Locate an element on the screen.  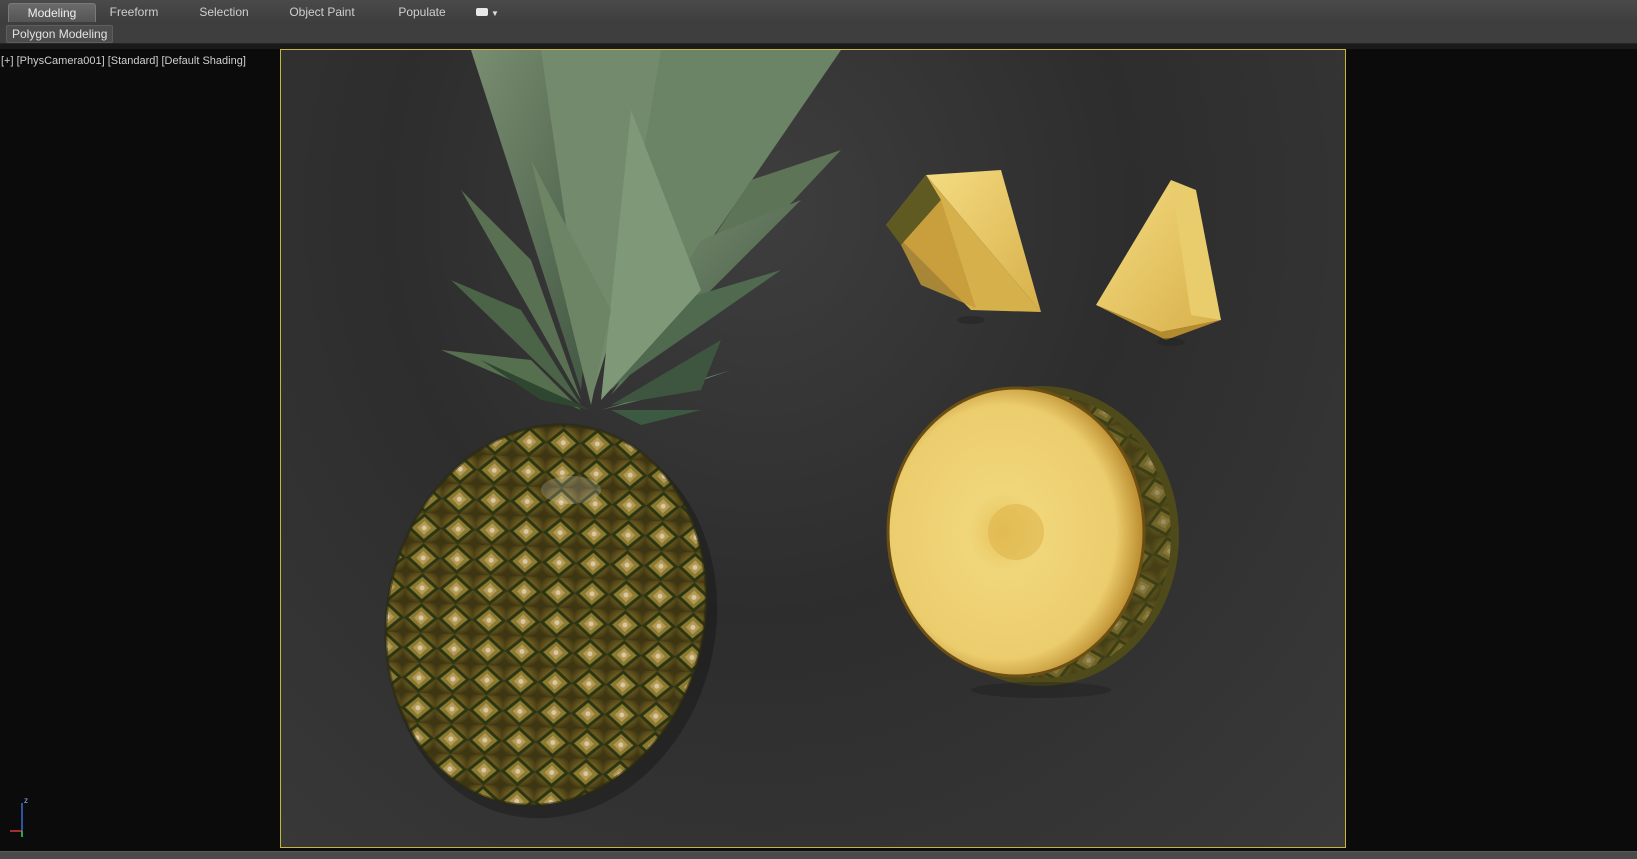
ribbon-panel-bar: Polygon Modeling is located at coordinates (818, 34).